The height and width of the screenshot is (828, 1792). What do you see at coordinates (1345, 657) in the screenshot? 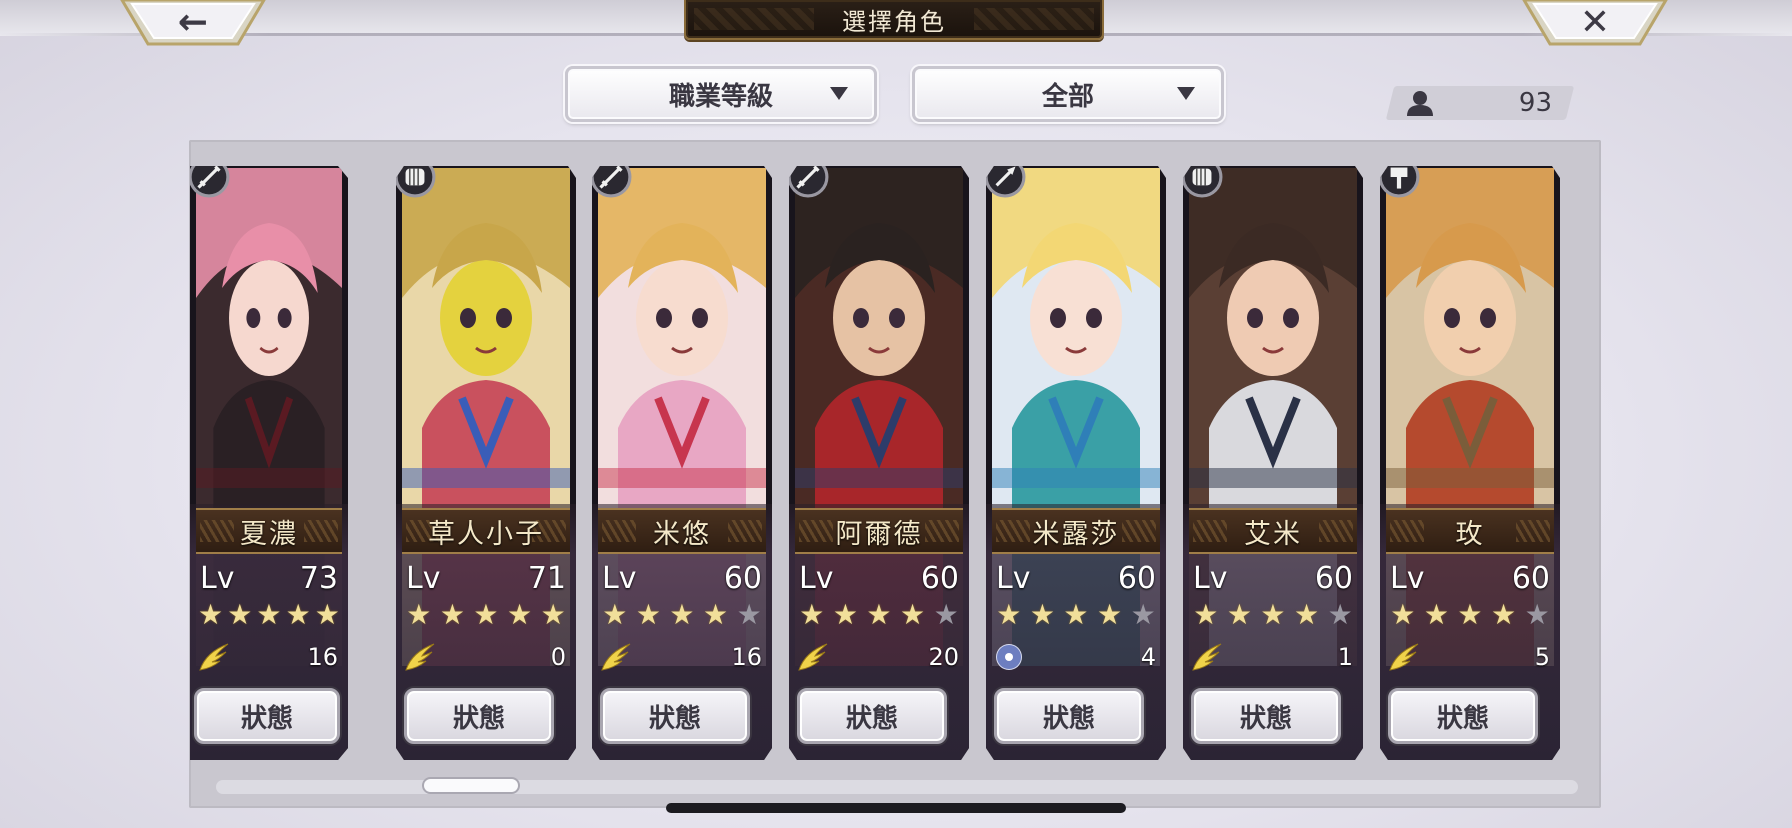
I see `awaken-count: 1` at bounding box center [1345, 657].